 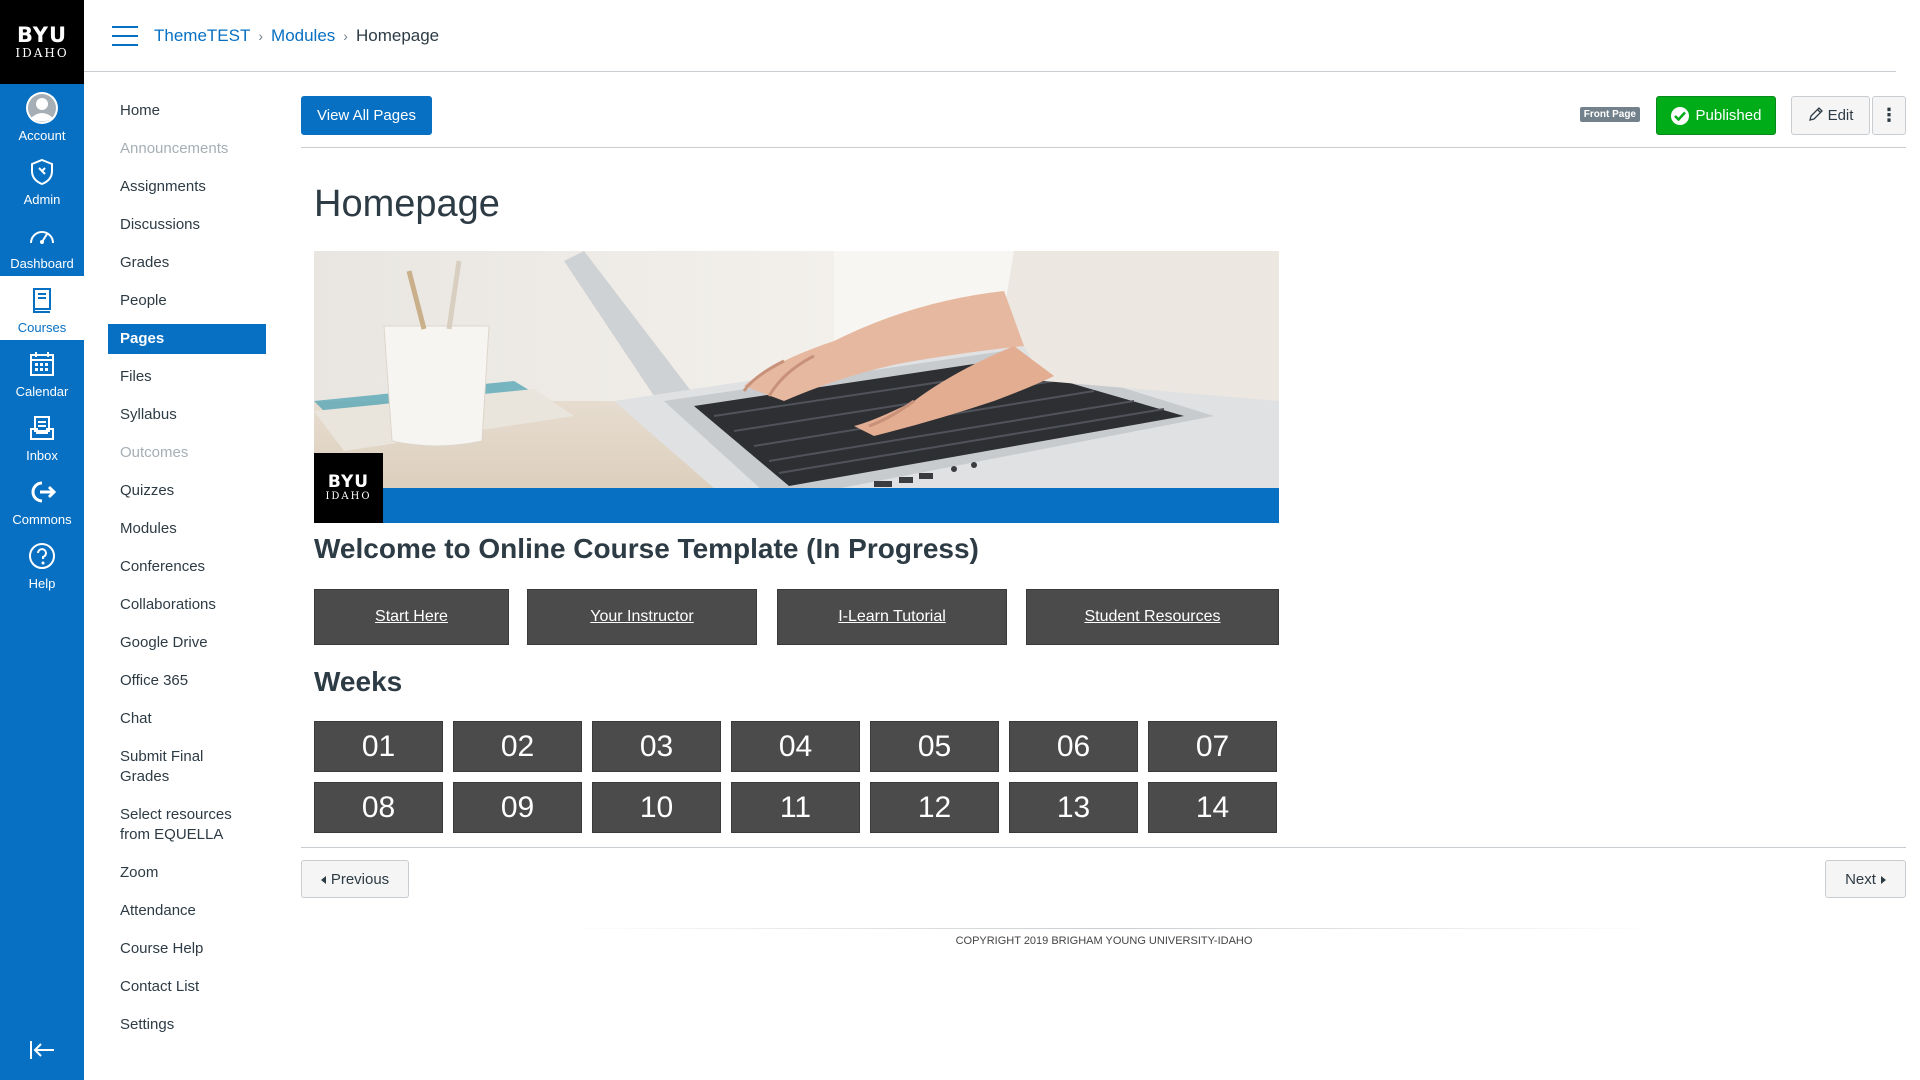 I want to click on laptop-typing-illustration, so click(x=796, y=387).